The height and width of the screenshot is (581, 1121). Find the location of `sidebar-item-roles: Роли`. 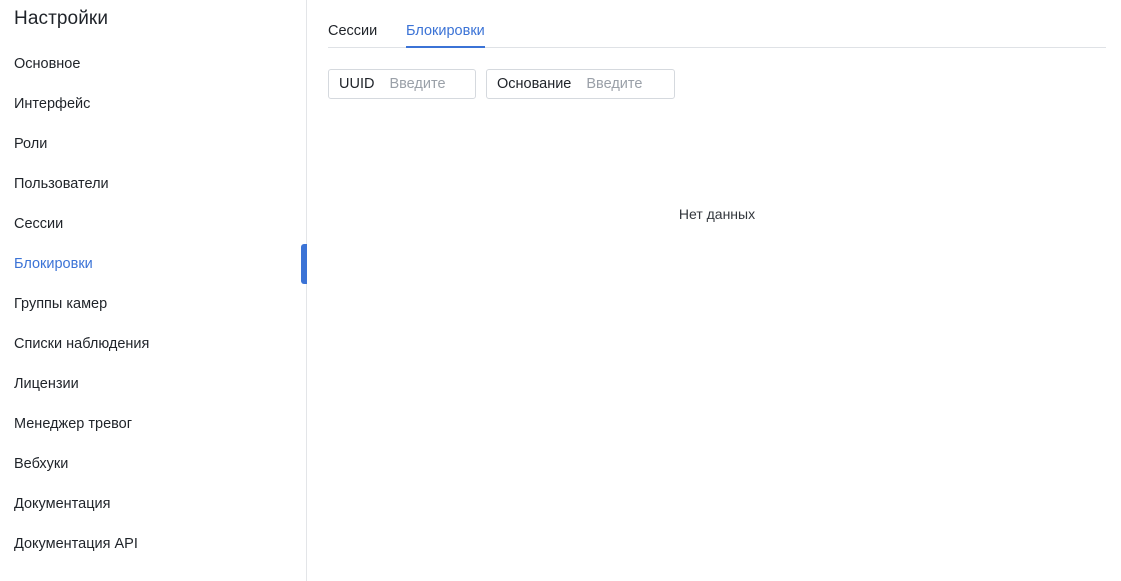

sidebar-item-roles: Роли is located at coordinates (153, 144).